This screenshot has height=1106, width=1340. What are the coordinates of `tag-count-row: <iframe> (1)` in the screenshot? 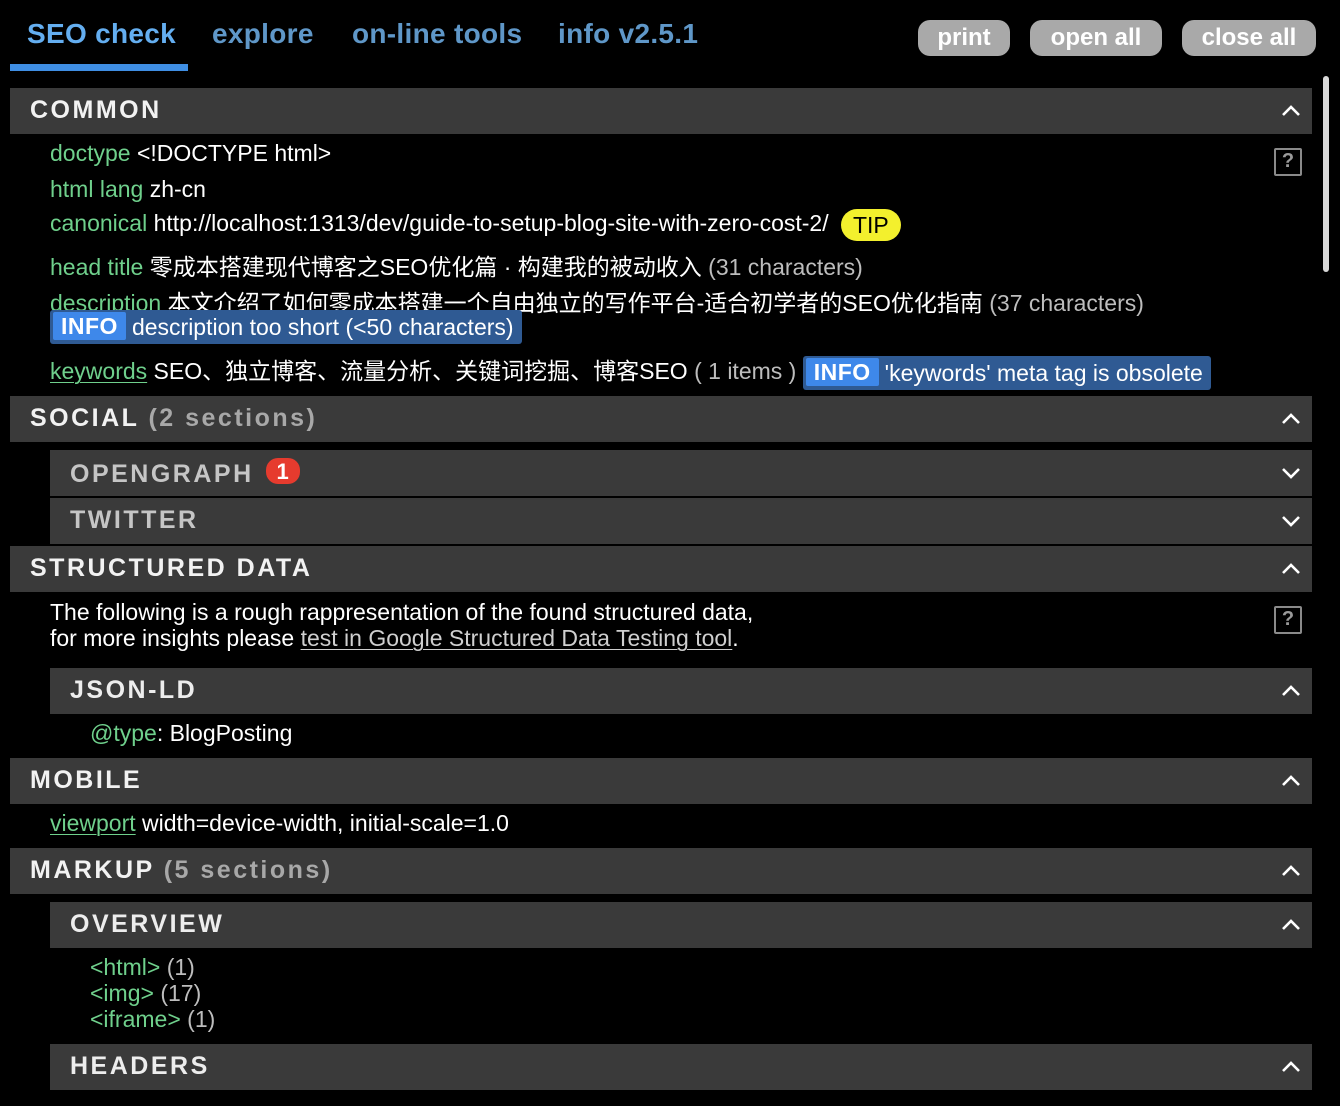 It's located at (152, 1019).